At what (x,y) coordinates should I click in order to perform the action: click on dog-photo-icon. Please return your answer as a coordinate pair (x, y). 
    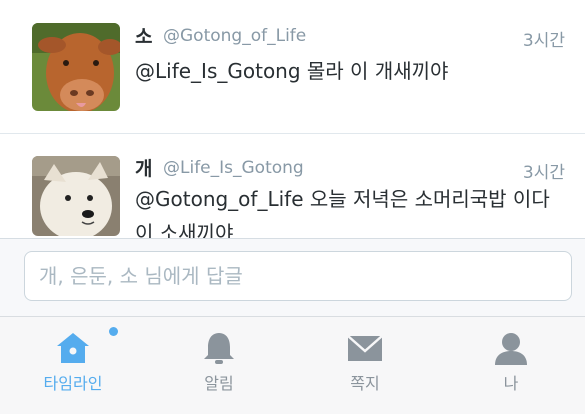
    Looking at the image, I should click on (76, 196).